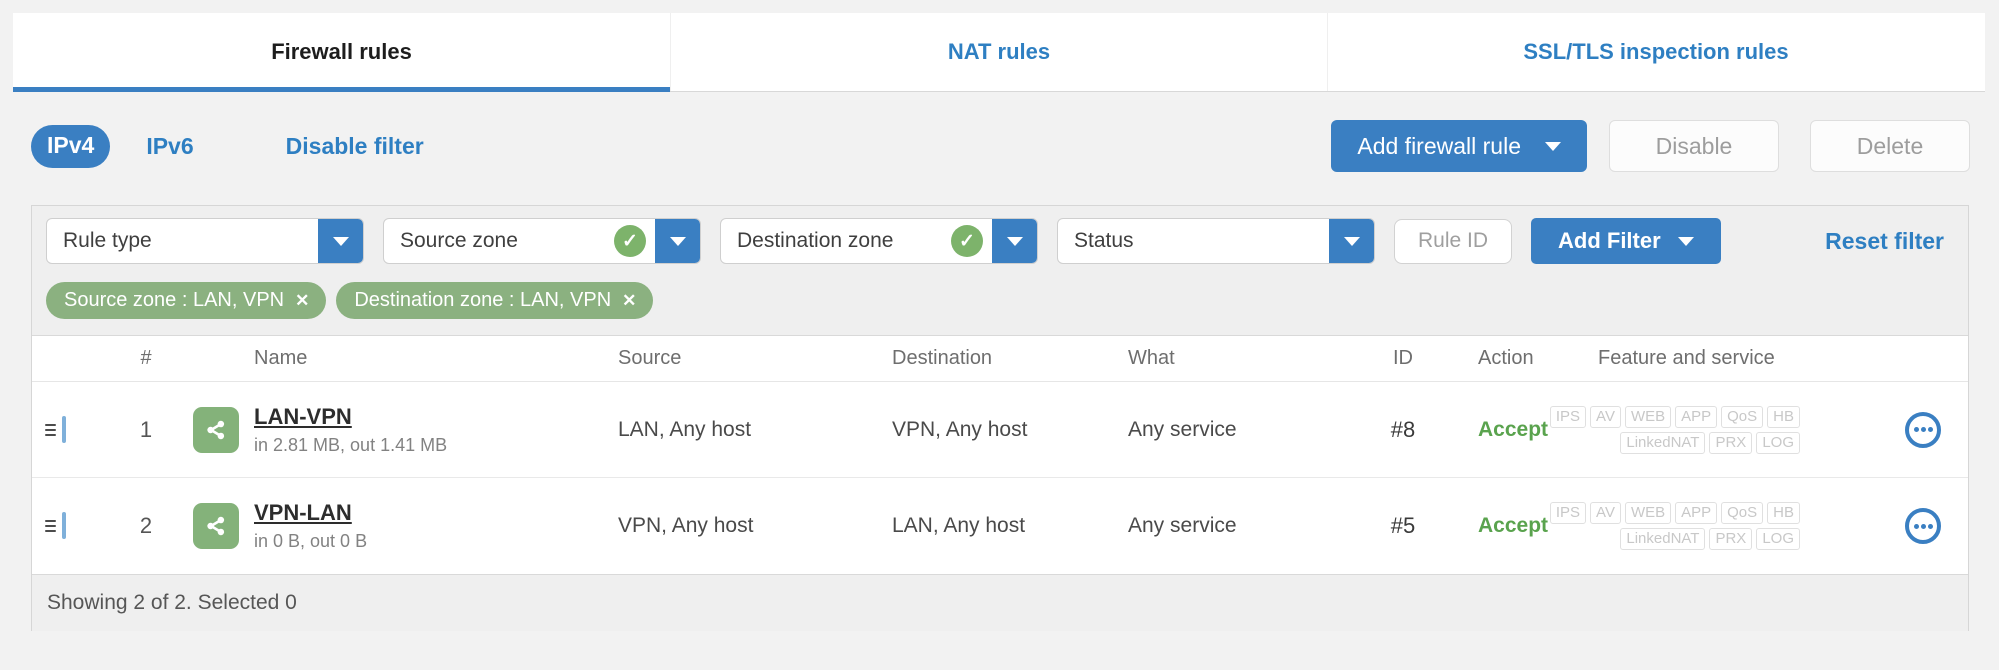  Describe the element at coordinates (303, 417) in the screenshot. I see `rule-name-link: LAN-VPN` at that location.